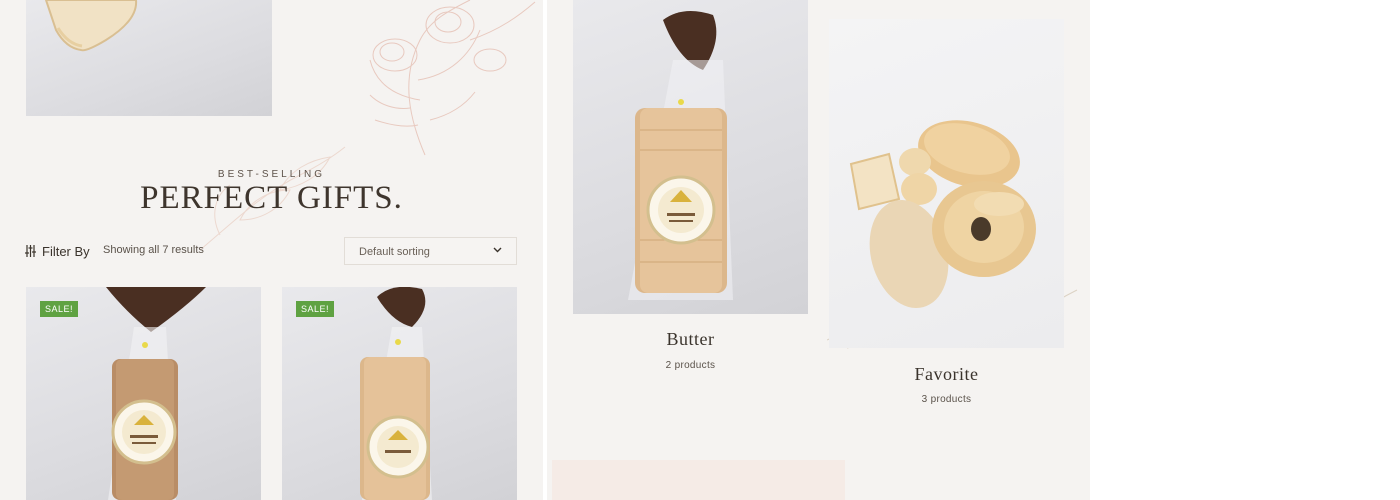 This screenshot has width=1400, height=500. Describe the element at coordinates (91, 26) in the screenshot. I see `bread-slice-illustration` at that location.